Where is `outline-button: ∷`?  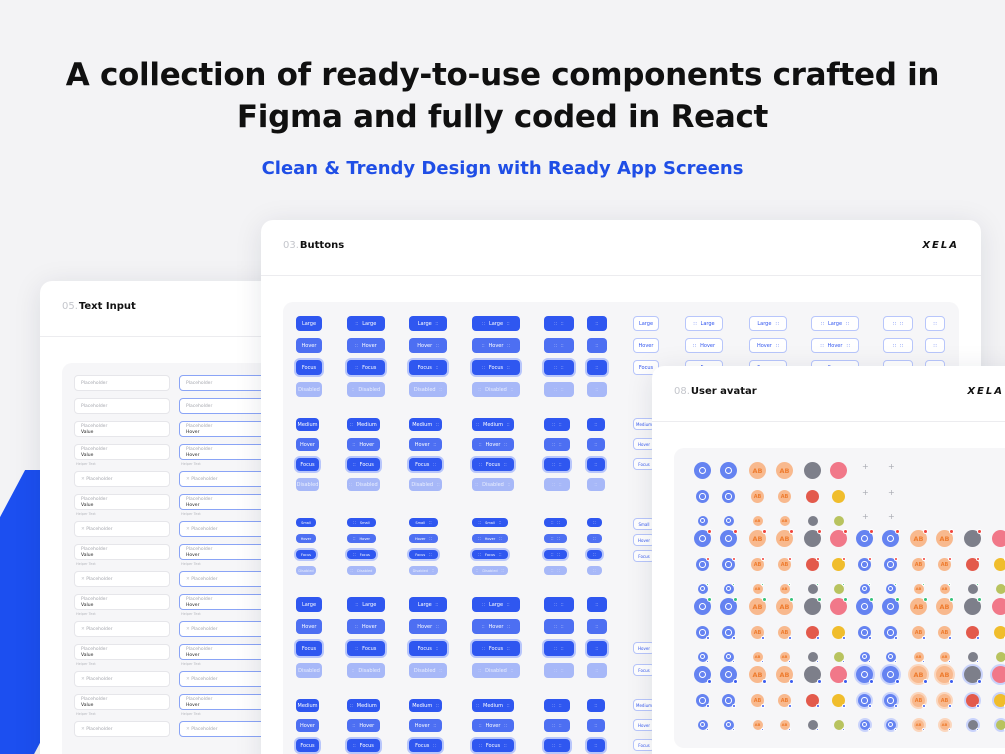
outline-button: ∷ is located at coordinates (935, 323).